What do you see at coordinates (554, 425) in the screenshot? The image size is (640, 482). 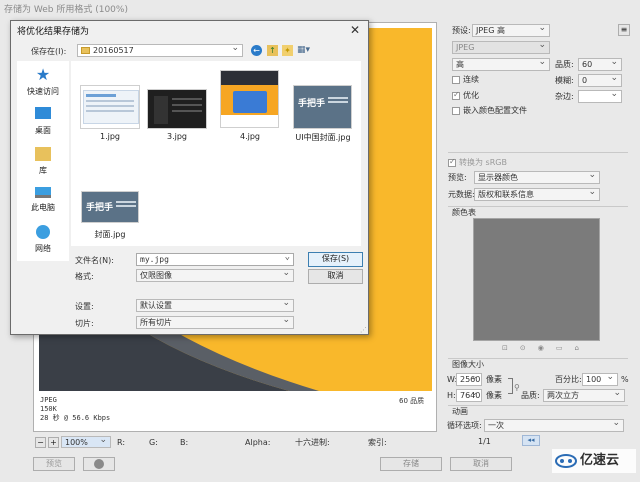 I see `loop-select: 一次` at bounding box center [554, 425].